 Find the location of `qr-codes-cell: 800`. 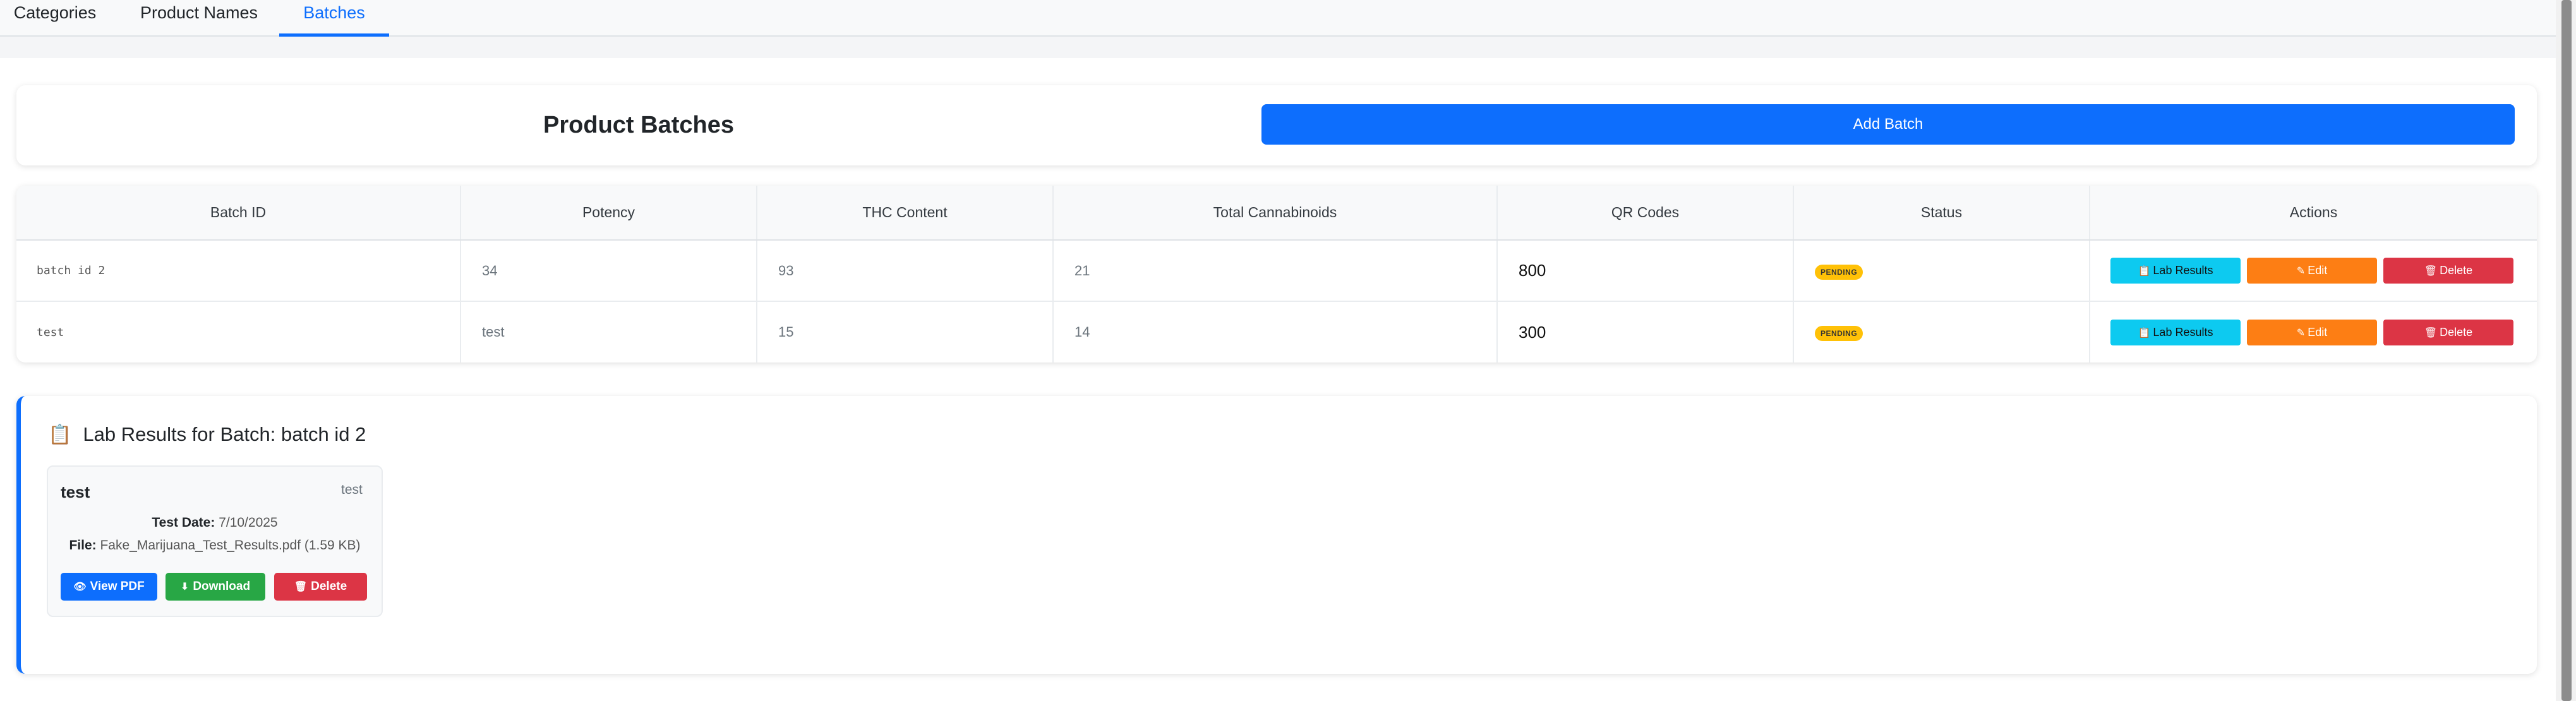

qr-codes-cell: 800 is located at coordinates (1645, 271).